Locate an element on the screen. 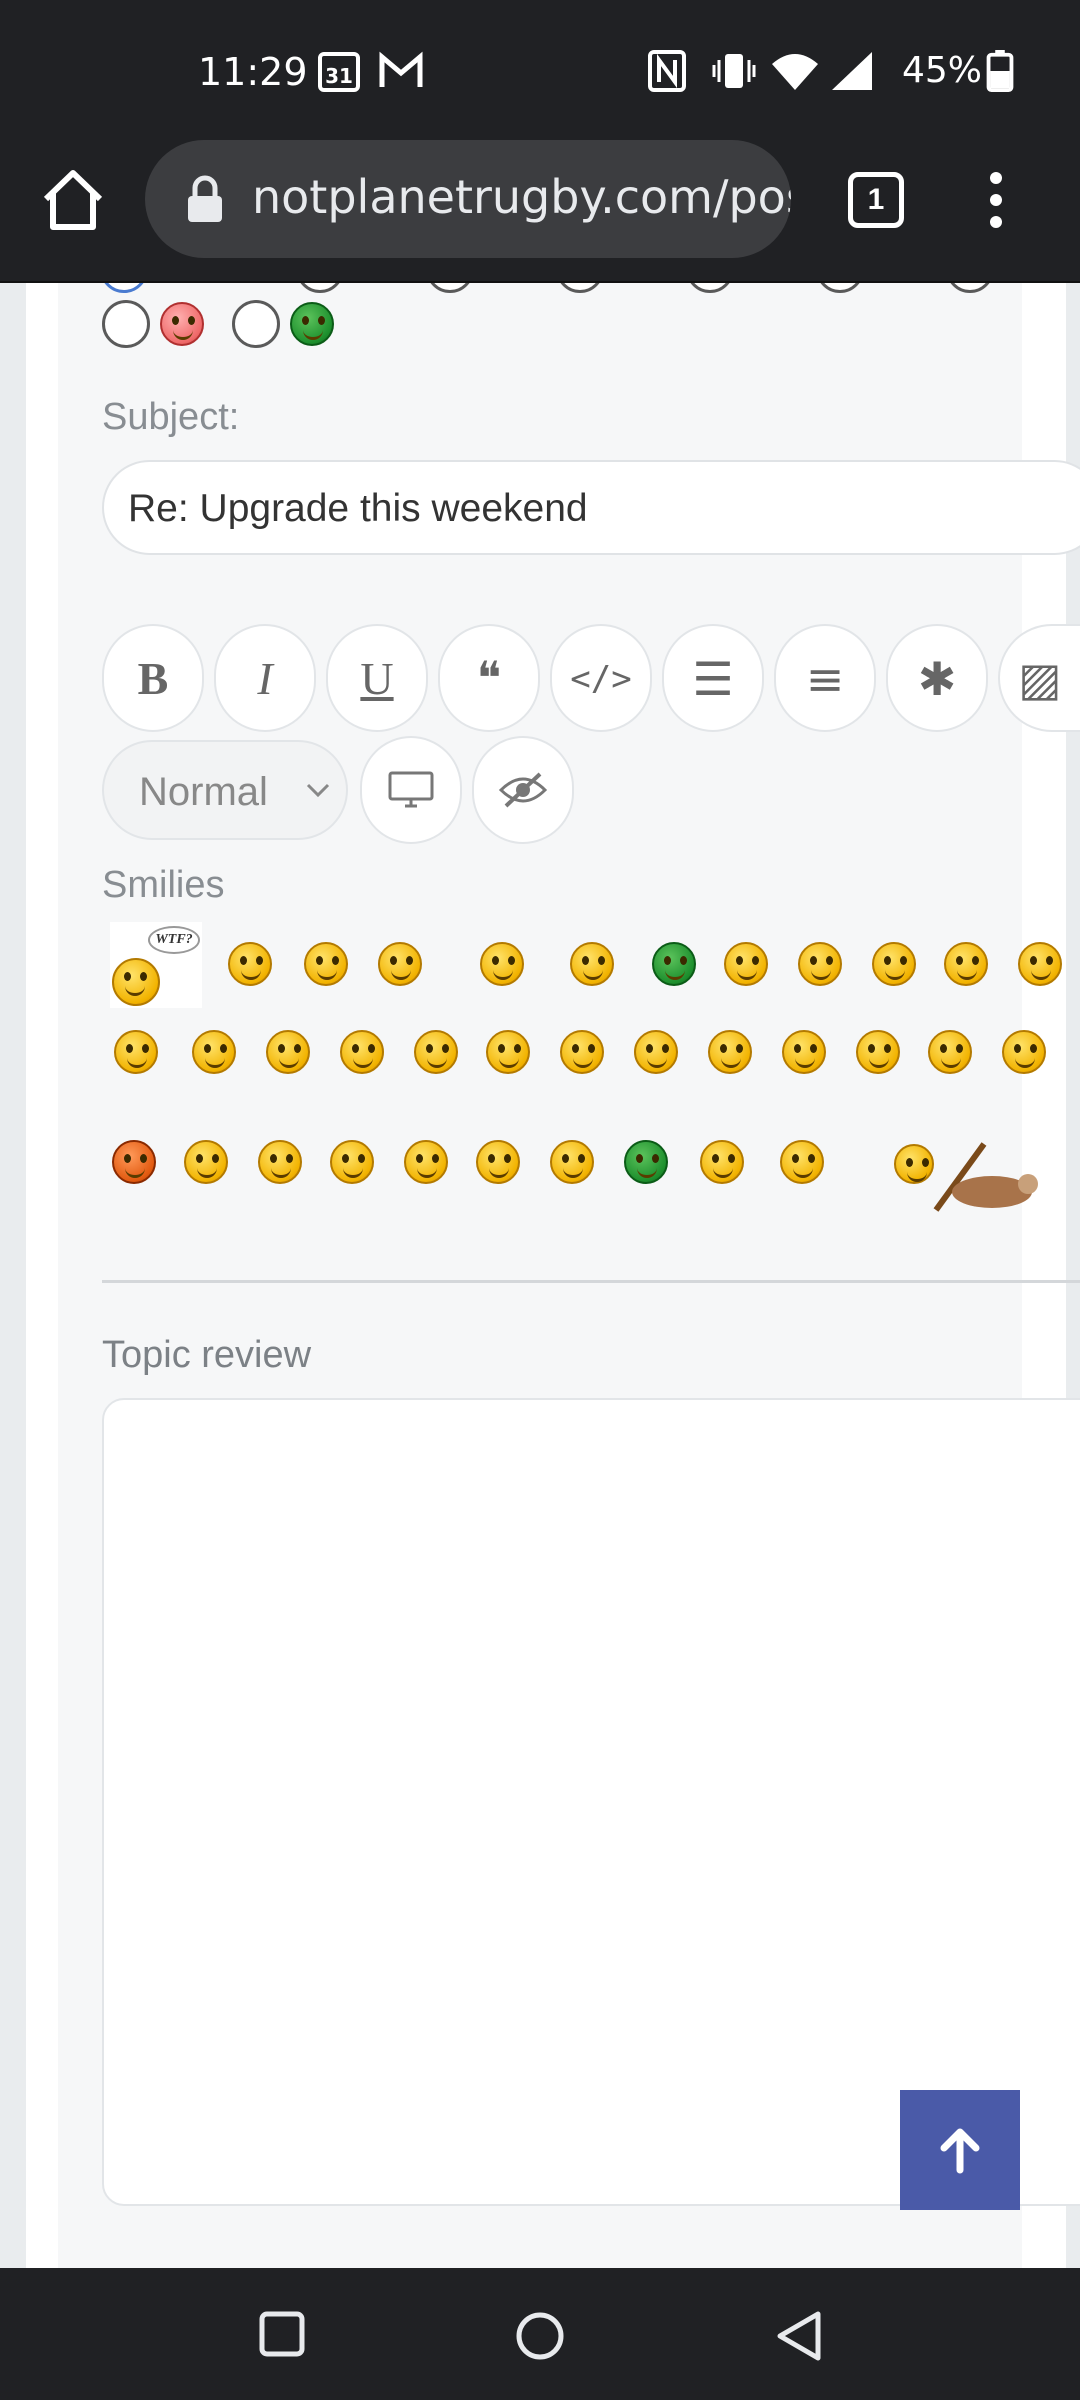  overflow-menu-icon is located at coordinates (996, 200).